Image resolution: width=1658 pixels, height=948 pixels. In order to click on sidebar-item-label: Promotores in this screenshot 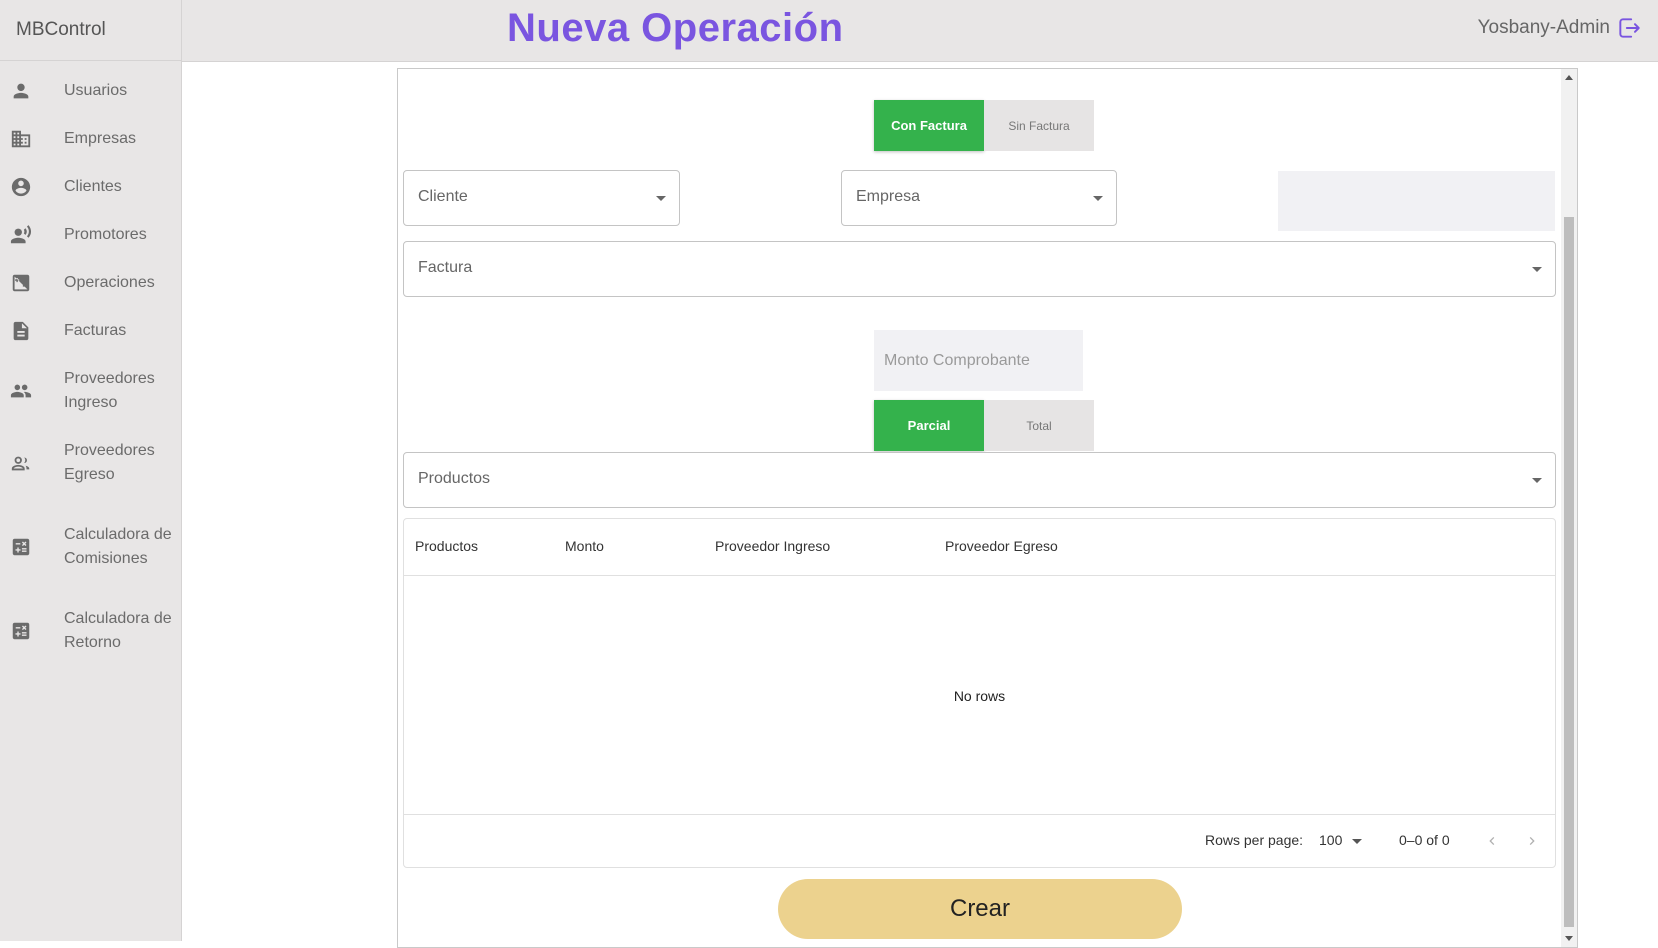, I will do `click(105, 234)`.